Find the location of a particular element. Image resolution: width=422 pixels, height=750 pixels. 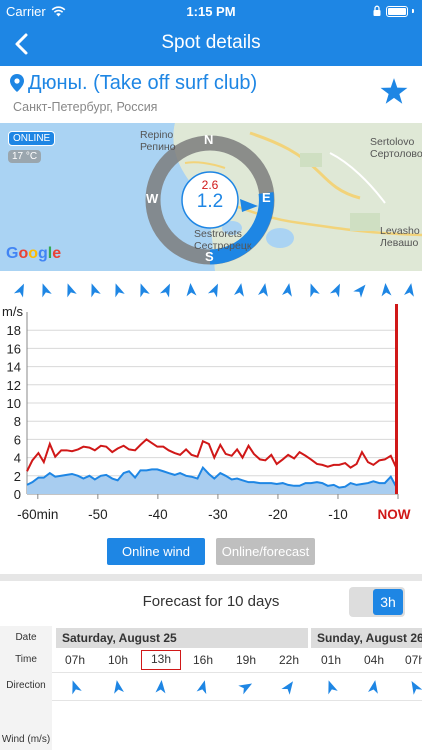

row-label-date: Date is located at coordinates (26, 637).